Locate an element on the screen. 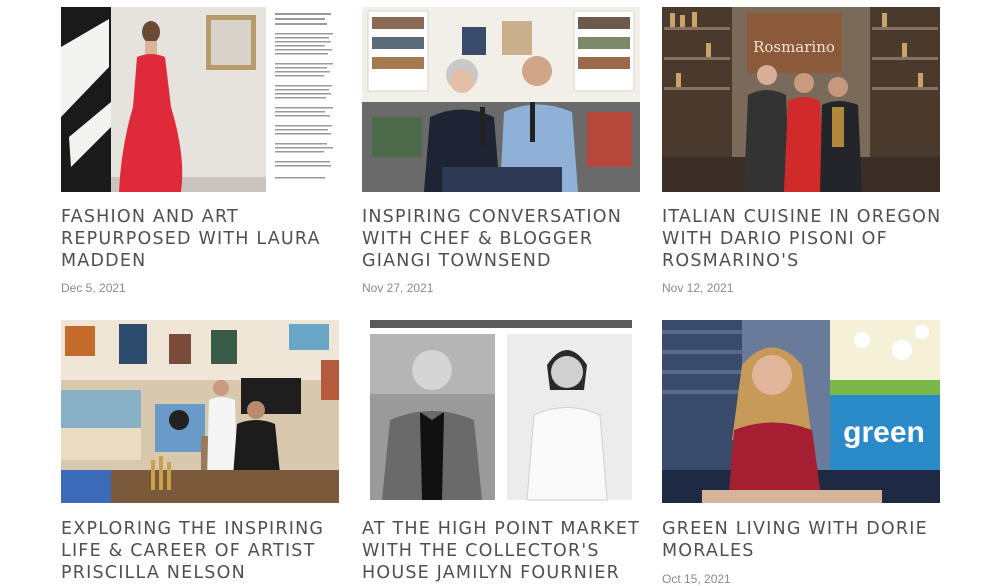 The width and height of the screenshot is (1000, 586). woman-red-gown-photo is located at coordinates (200, 99).